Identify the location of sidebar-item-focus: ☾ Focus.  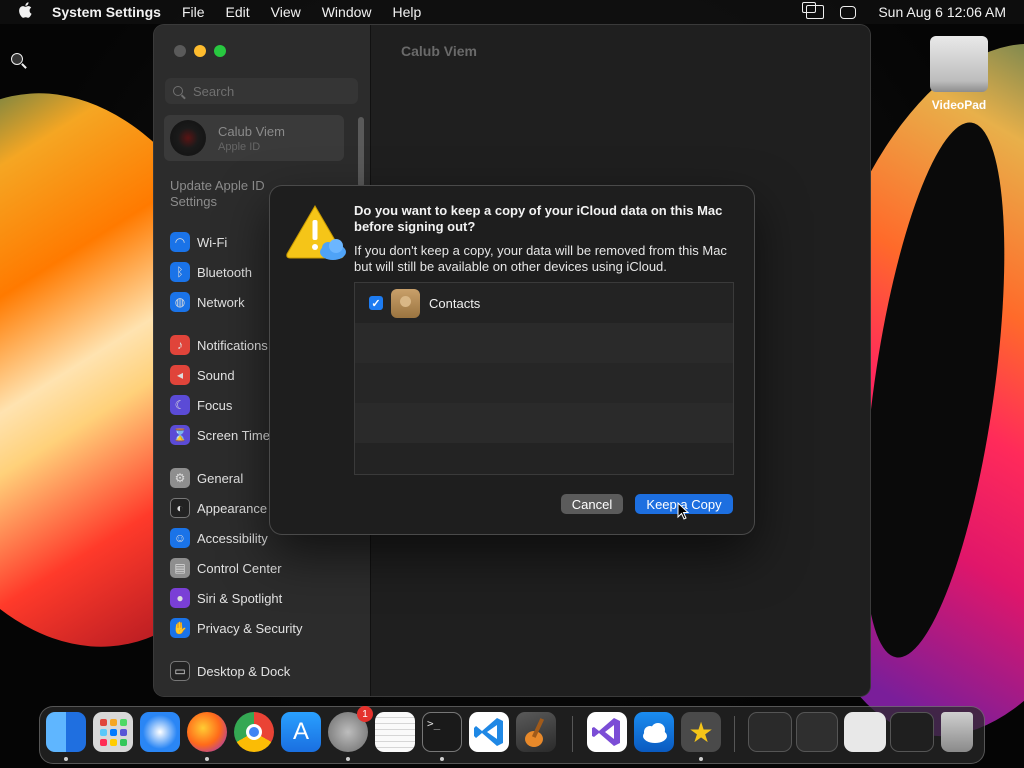
(201, 405).